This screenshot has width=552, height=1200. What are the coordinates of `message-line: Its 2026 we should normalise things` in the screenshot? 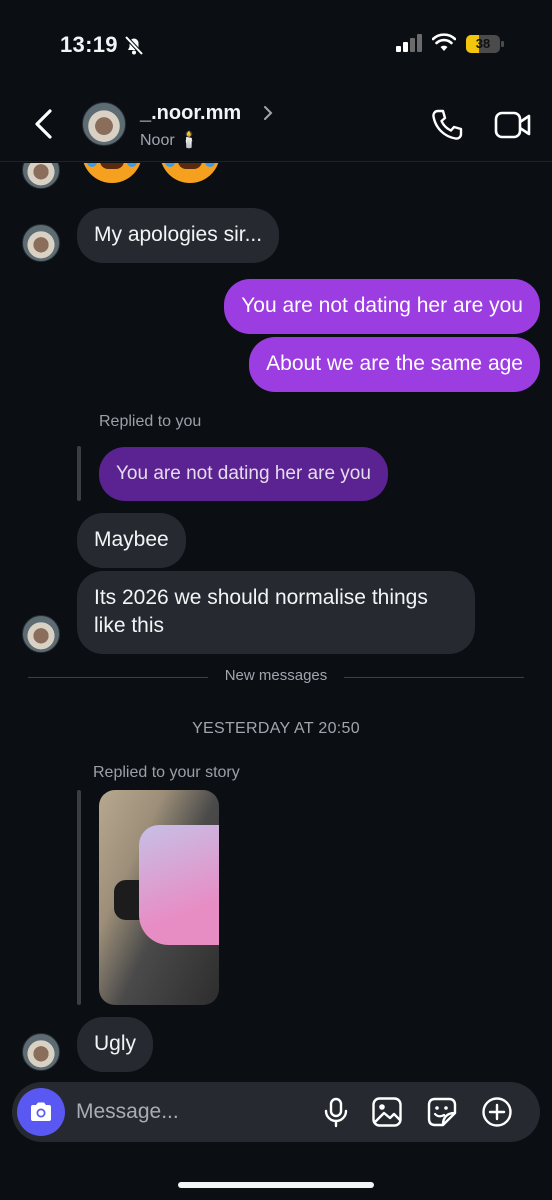 It's located at (261, 597).